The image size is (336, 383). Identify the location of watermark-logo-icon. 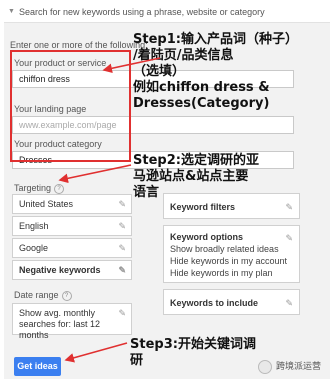
(265, 366).